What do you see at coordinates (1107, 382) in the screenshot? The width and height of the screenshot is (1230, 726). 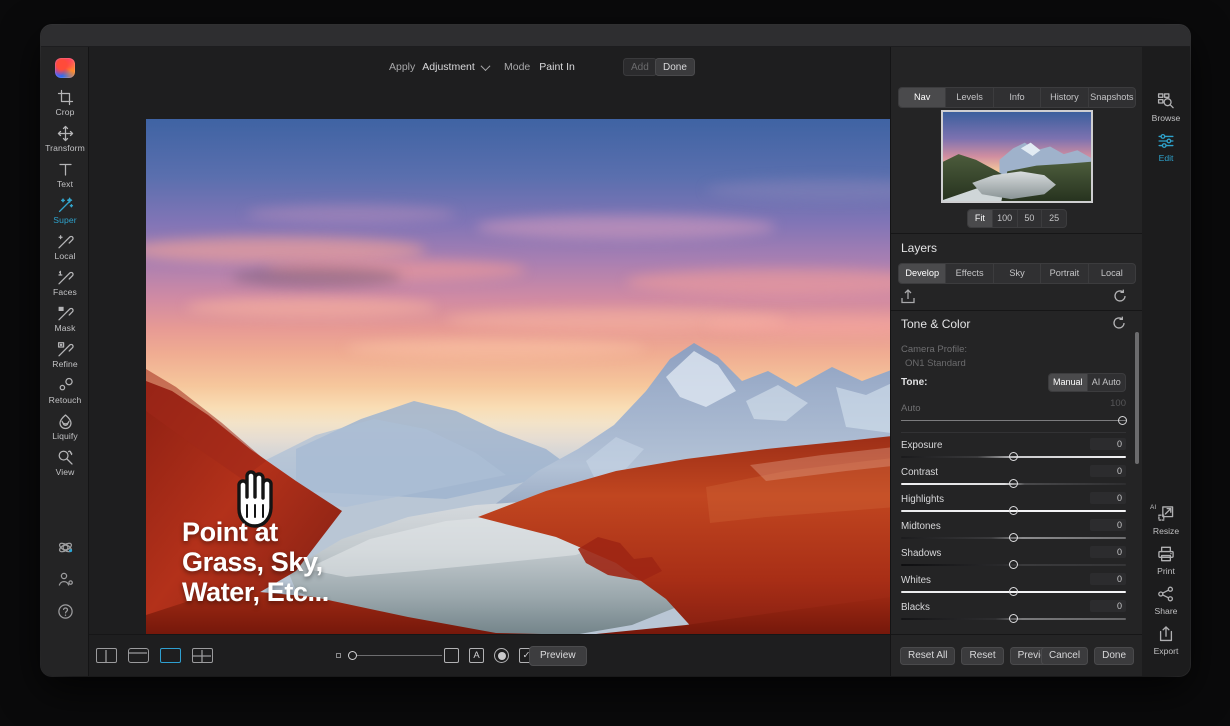 I see `tab-ai-auto: AI Auto` at bounding box center [1107, 382].